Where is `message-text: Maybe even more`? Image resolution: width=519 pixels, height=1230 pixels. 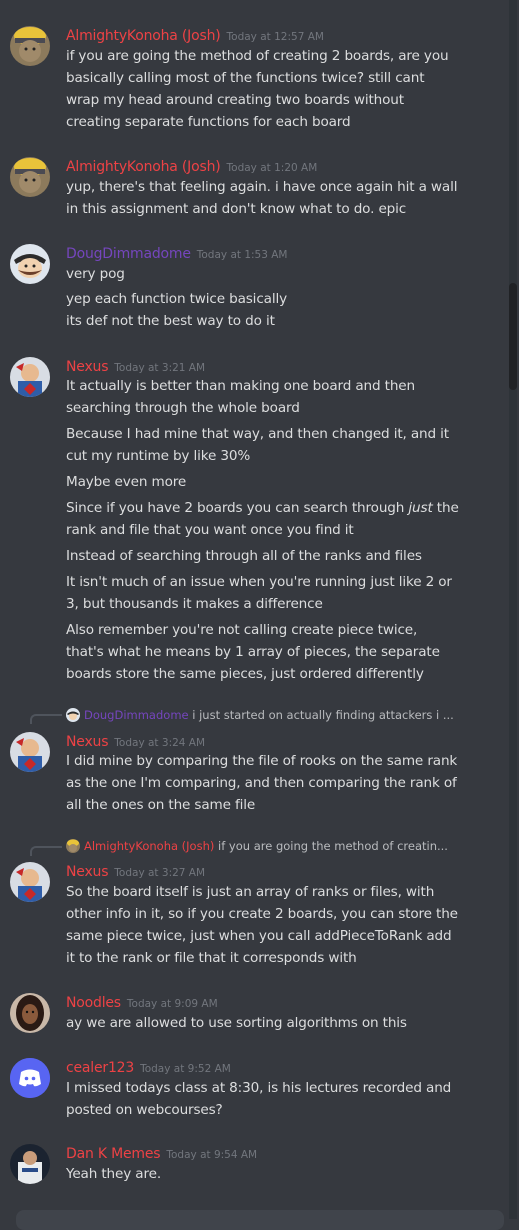
message-text: Maybe even more is located at coordinates (126, 482).